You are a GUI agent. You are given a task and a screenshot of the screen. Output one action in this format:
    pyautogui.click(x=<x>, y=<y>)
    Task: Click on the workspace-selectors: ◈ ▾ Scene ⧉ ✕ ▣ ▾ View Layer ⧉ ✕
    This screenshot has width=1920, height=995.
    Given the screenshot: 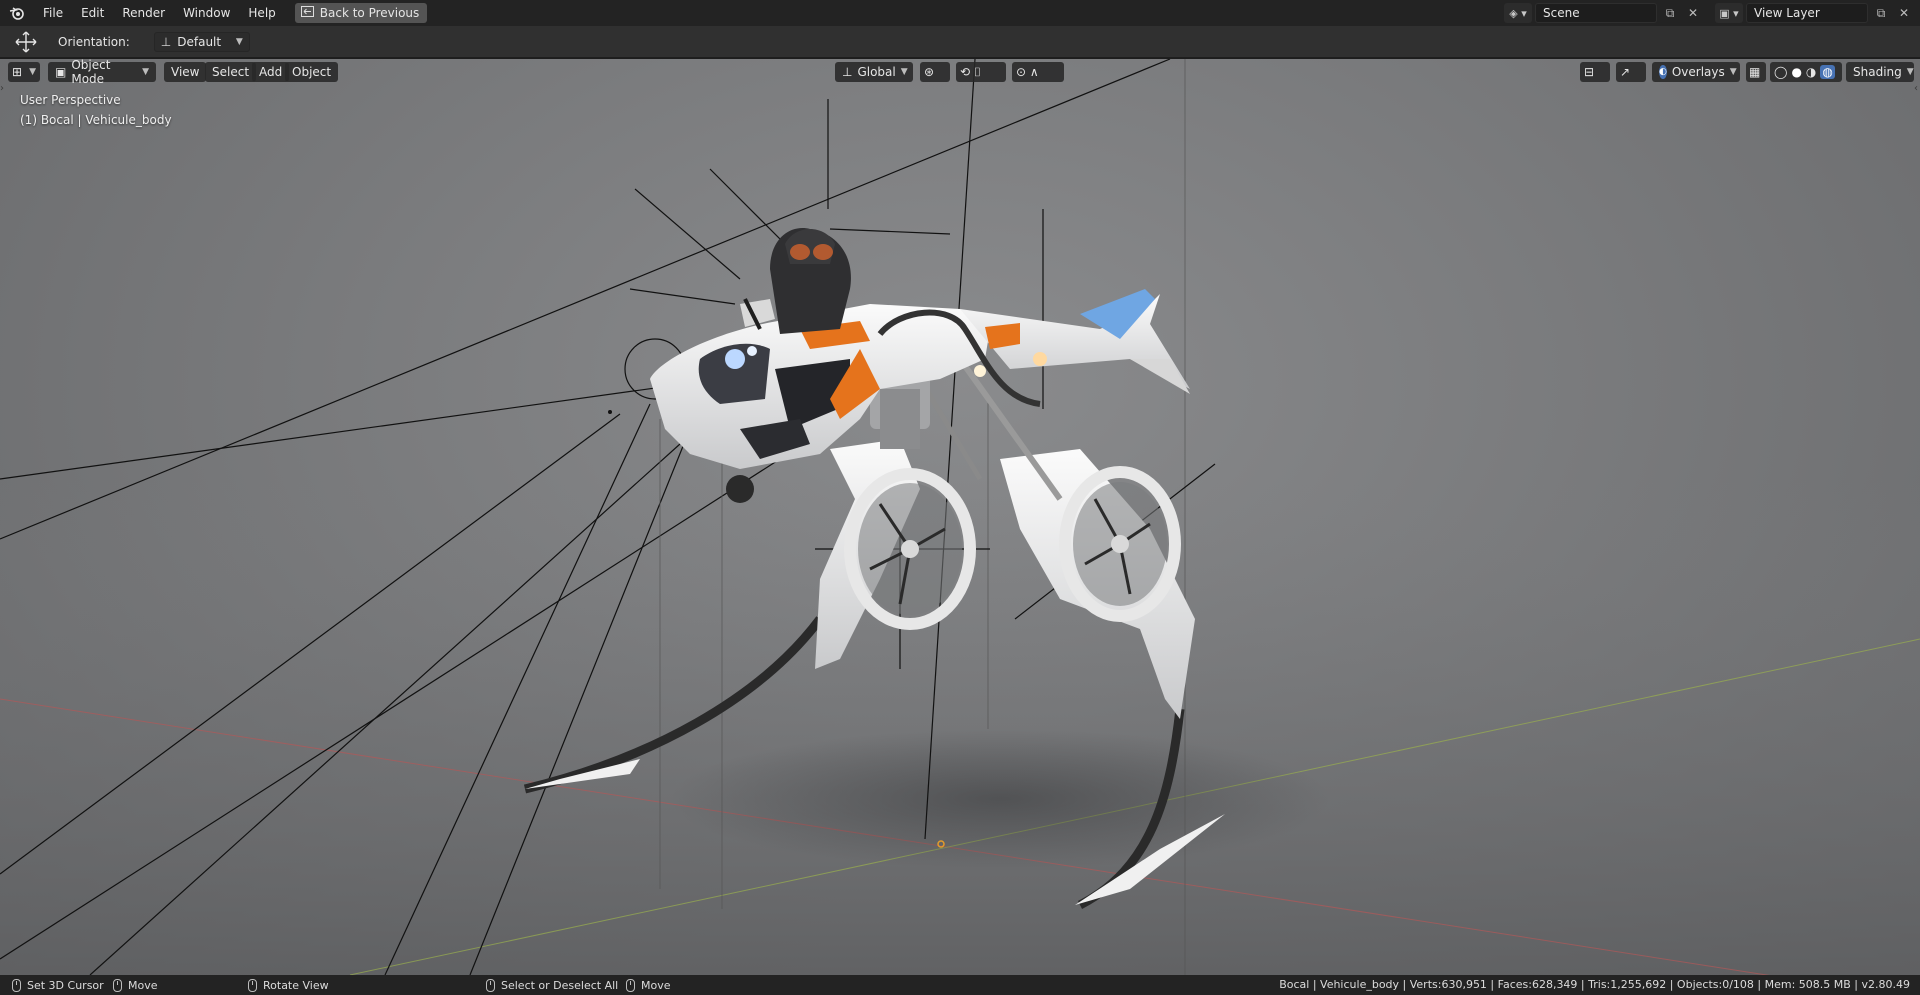 What is the action you would take?
    pyautogui.click(x=1712, y=13)
    